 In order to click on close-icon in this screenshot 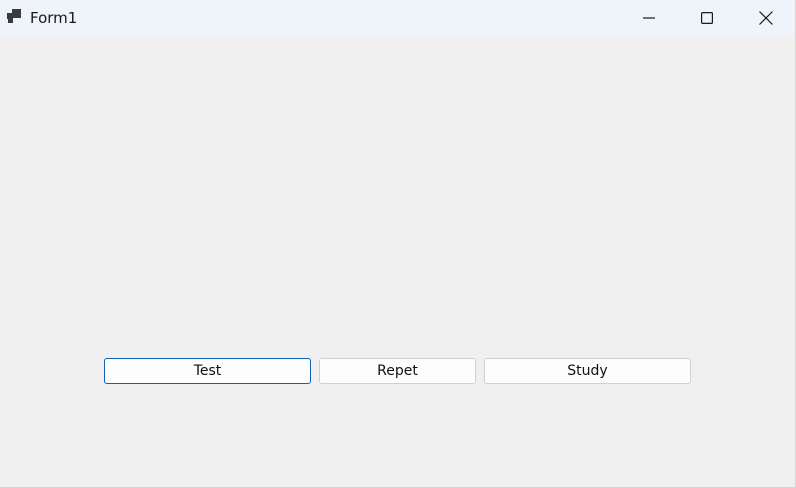, I will do `click(766, 18)`.